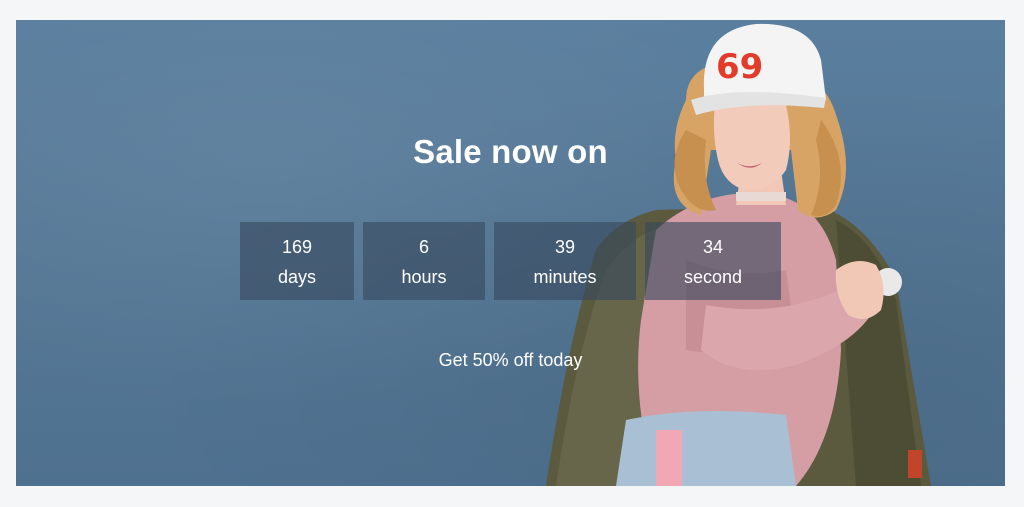 The height and width of the screenshot is (507, 1024). I want to click on sale-headline: Sale now on, so click(510, 151).